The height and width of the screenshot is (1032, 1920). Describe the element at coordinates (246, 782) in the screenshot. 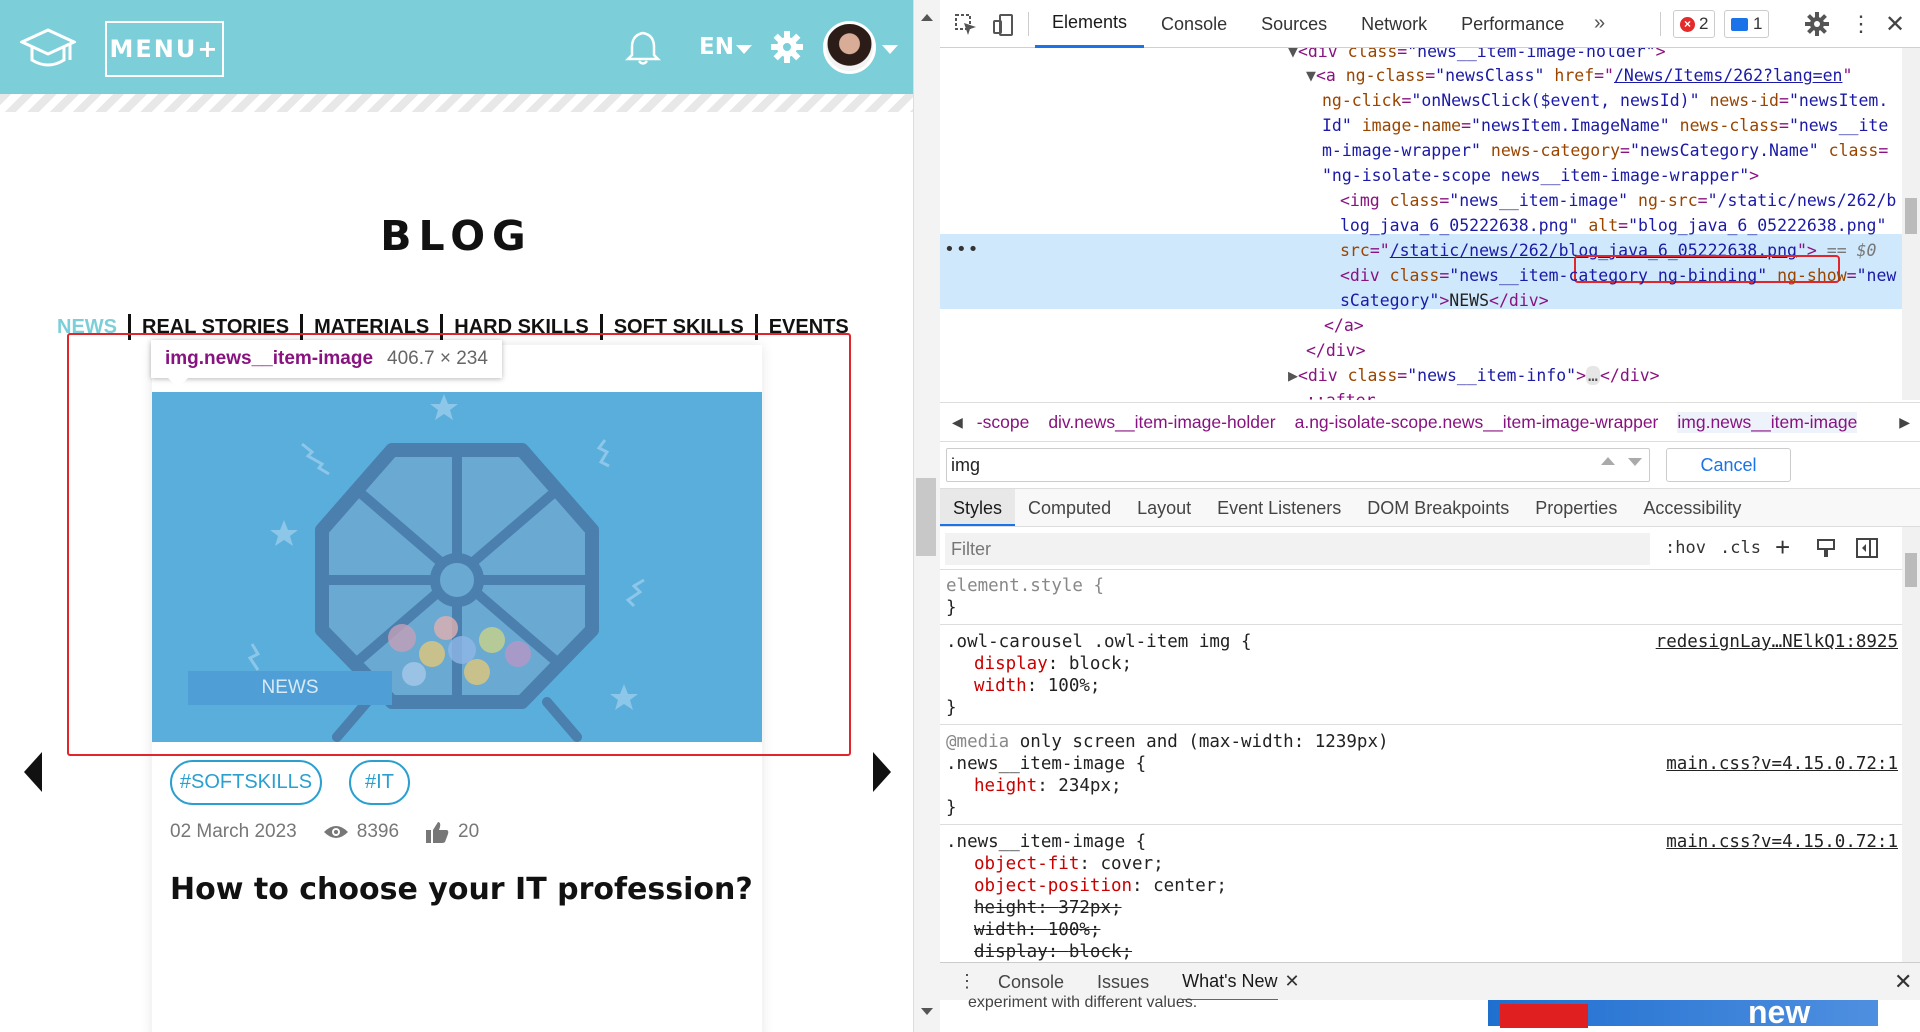

I see `hashtag-softskills: #SOFTSKILLS` at that location.